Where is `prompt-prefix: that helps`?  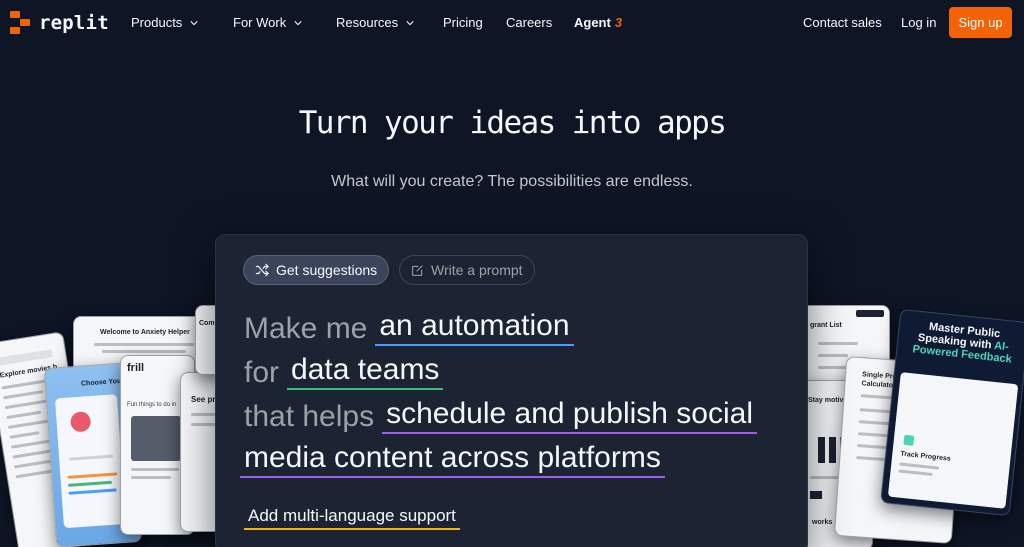 prompt-prefix: that helps is located at coordinates (309, 416).